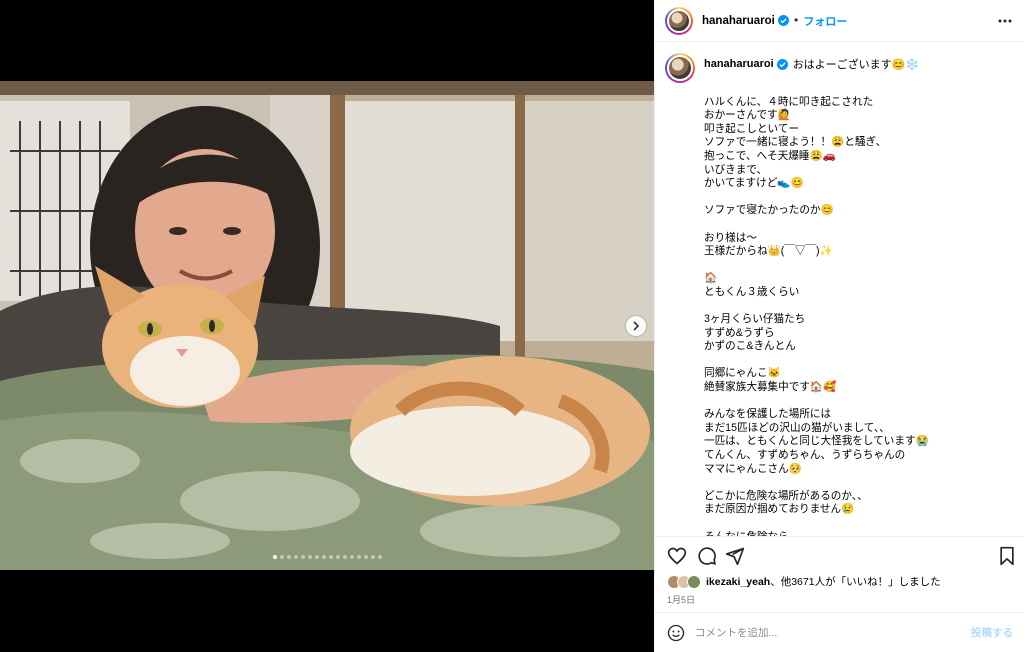 The width and height of the screenshot is (1024, 652). Describe the element at coordinates (711, 278) in the screenshot. I see `caption-line: 🏠` at that location.